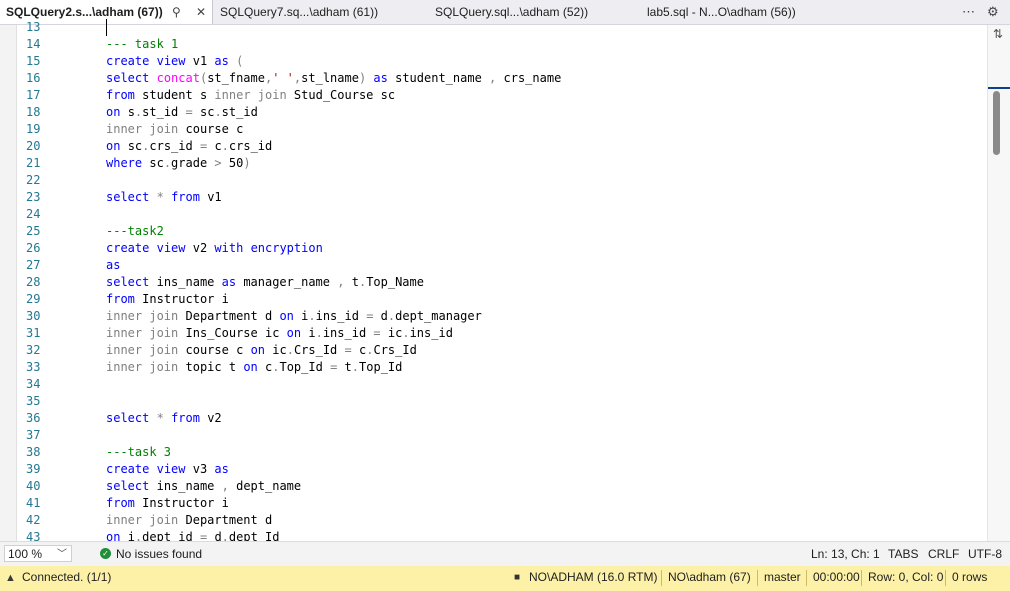 Image resolution: width=1010 pixels, height=591 pixels. What do you see at coordinates (33, 129) in the screenshot?
I see `line-number: 19` at bounding box center [33, 129].